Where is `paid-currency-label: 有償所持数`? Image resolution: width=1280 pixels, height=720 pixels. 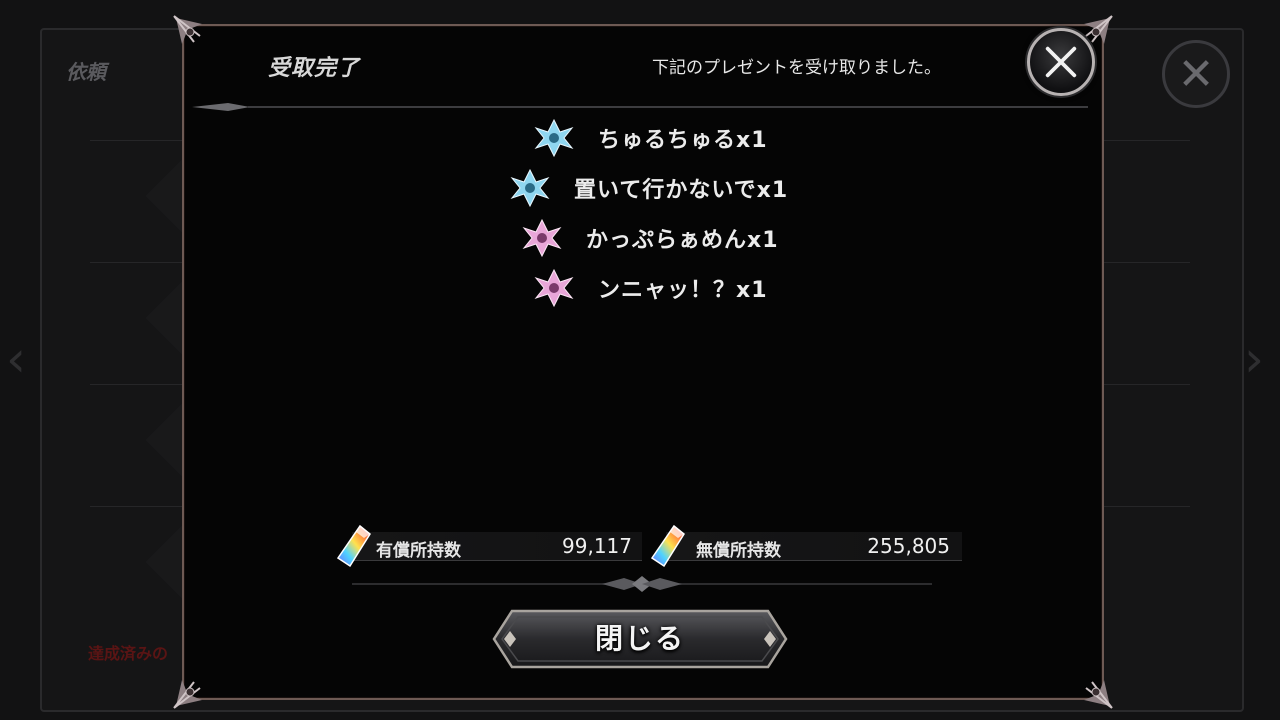 paid-currency-label: 有償所持数 is located at coordinates (418, 551).